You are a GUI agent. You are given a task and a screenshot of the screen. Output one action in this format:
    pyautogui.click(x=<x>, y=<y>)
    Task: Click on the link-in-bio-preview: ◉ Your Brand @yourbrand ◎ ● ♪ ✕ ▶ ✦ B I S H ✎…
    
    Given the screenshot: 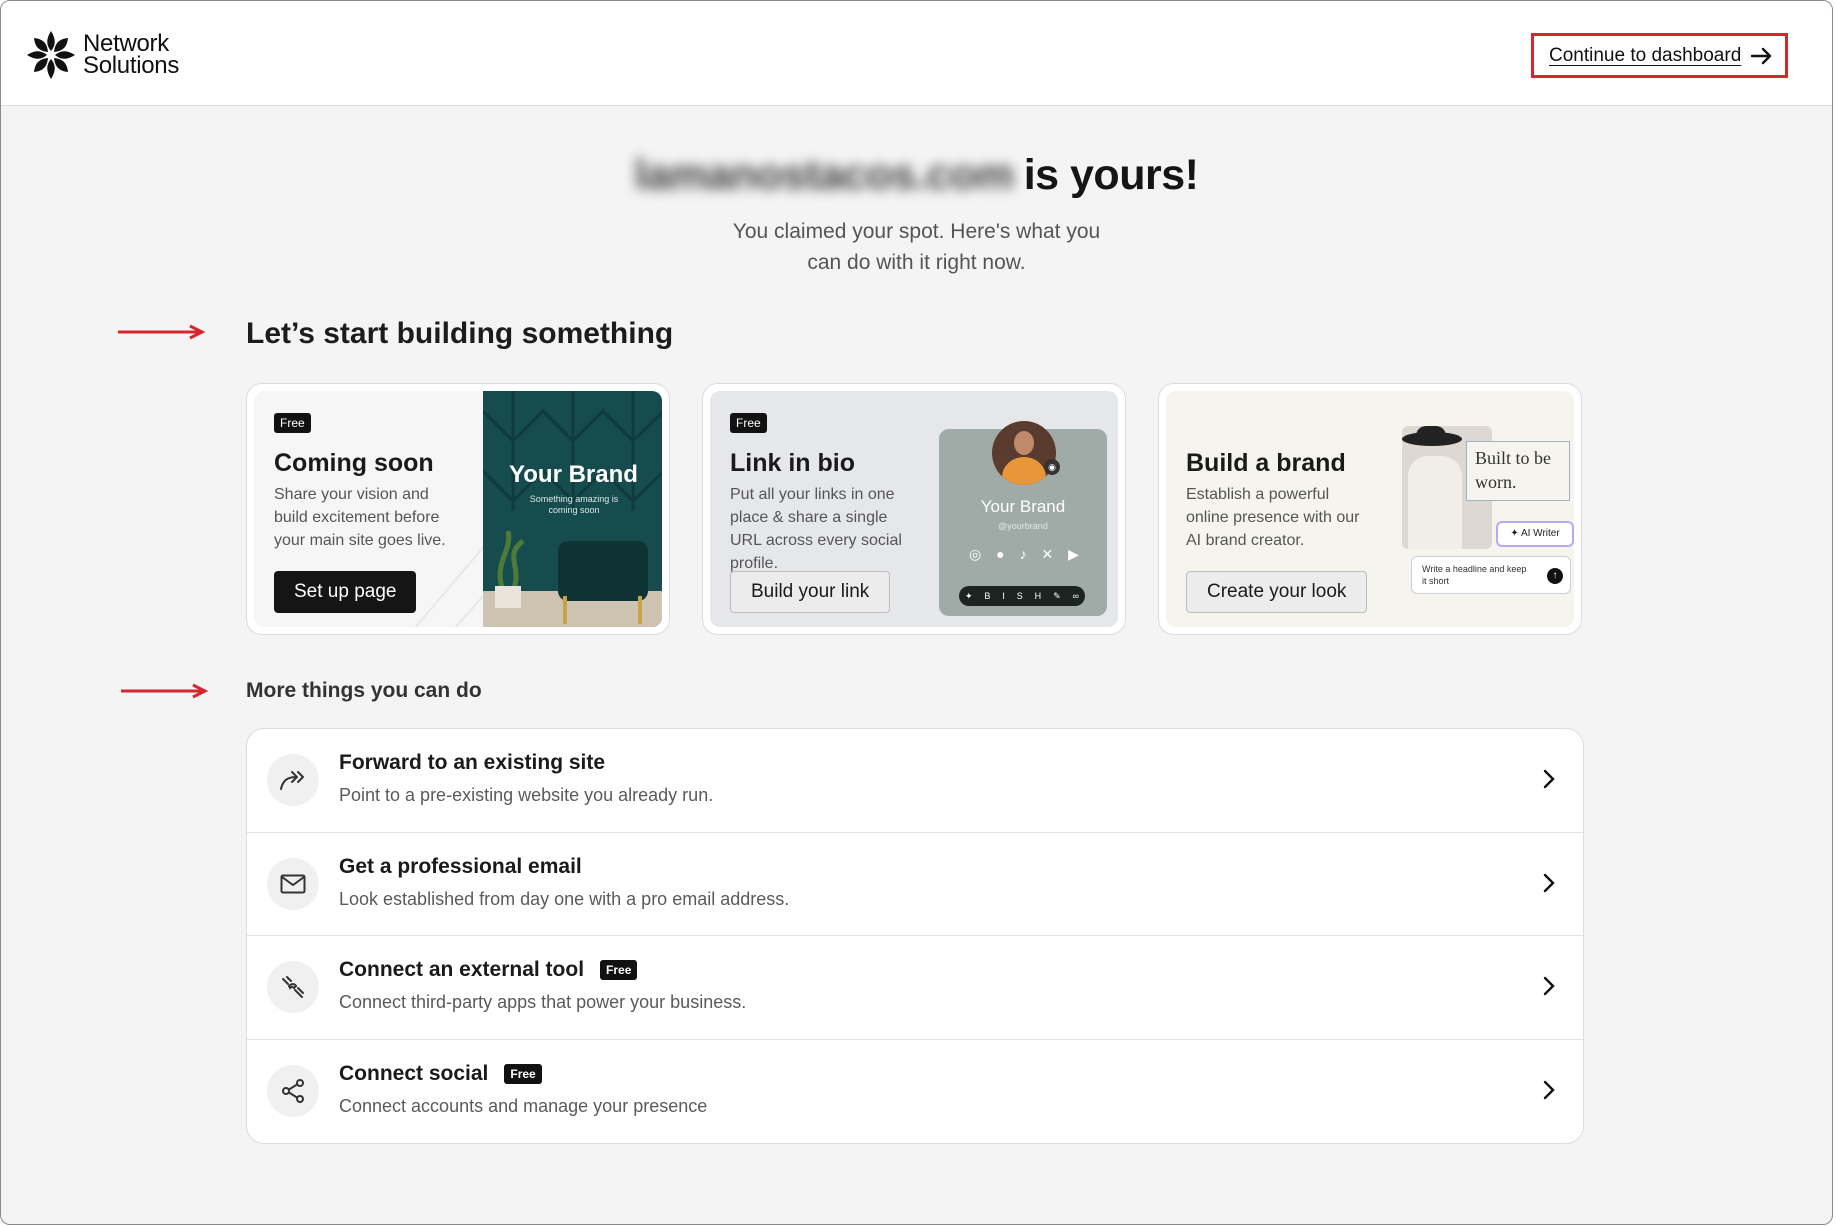 What is the action you would take?
    pyautogui.click(x=1023, y=518)
    